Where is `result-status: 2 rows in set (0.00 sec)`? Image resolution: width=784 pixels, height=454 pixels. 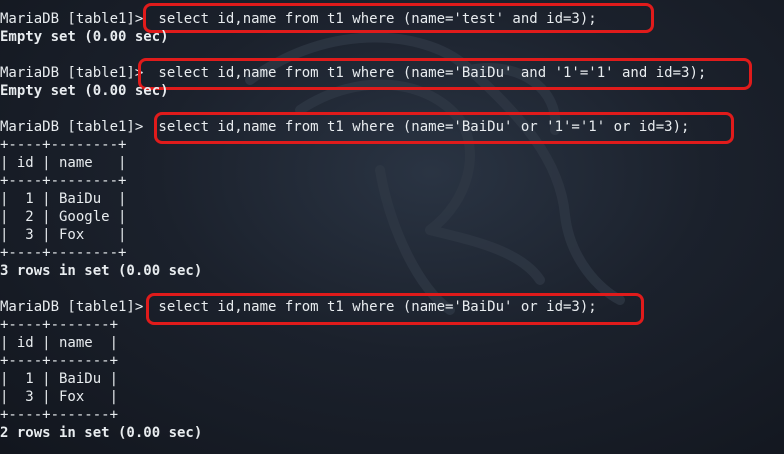
result-status: 2 rows in set (0.00 sec) is located at coordinates (101, 433).